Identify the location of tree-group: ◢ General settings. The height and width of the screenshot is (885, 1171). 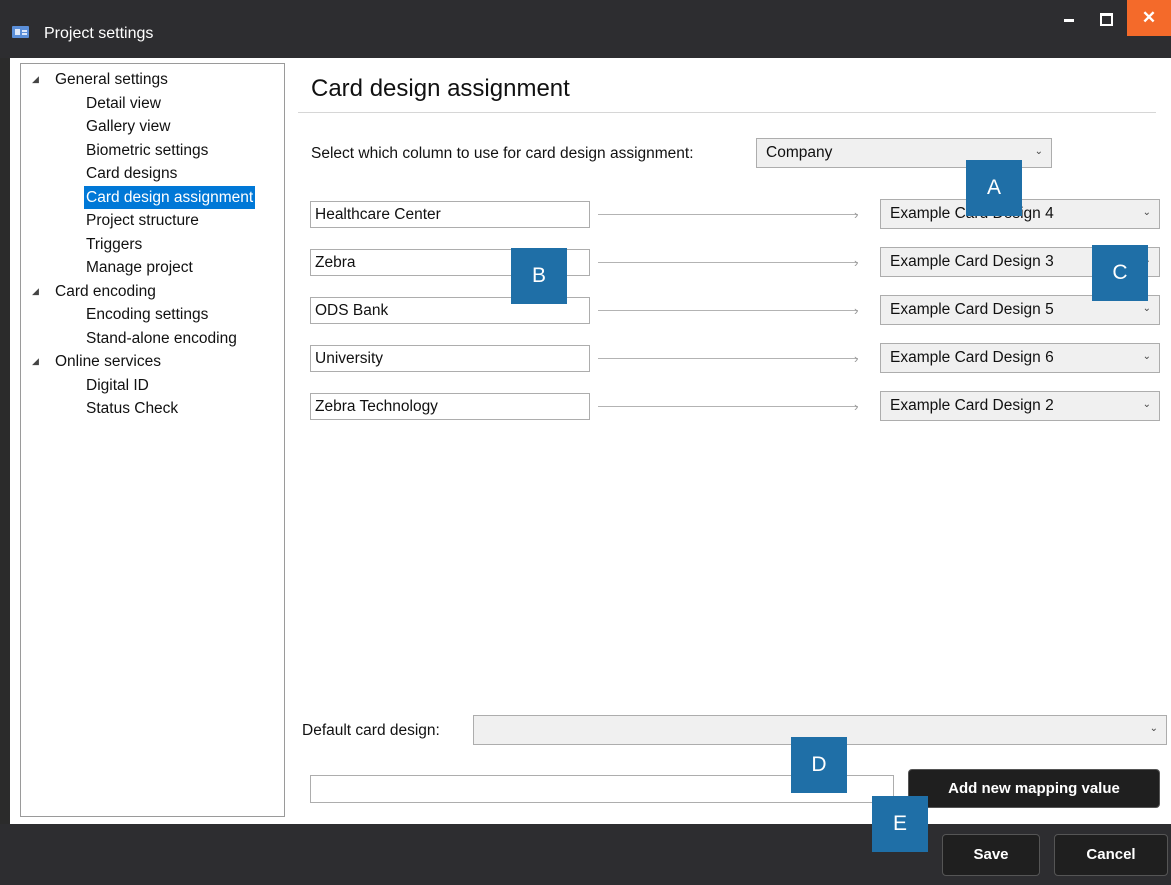
(152, 80).